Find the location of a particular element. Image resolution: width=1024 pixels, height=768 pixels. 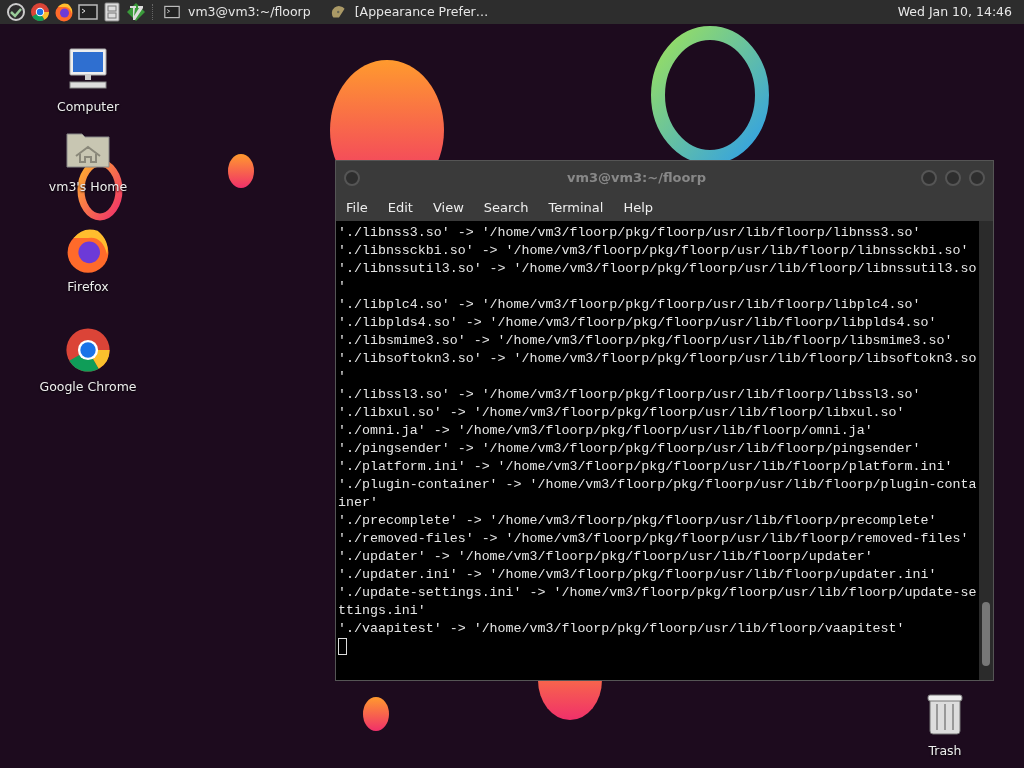

menu-item: Edit is located at coordinates (400, 207).